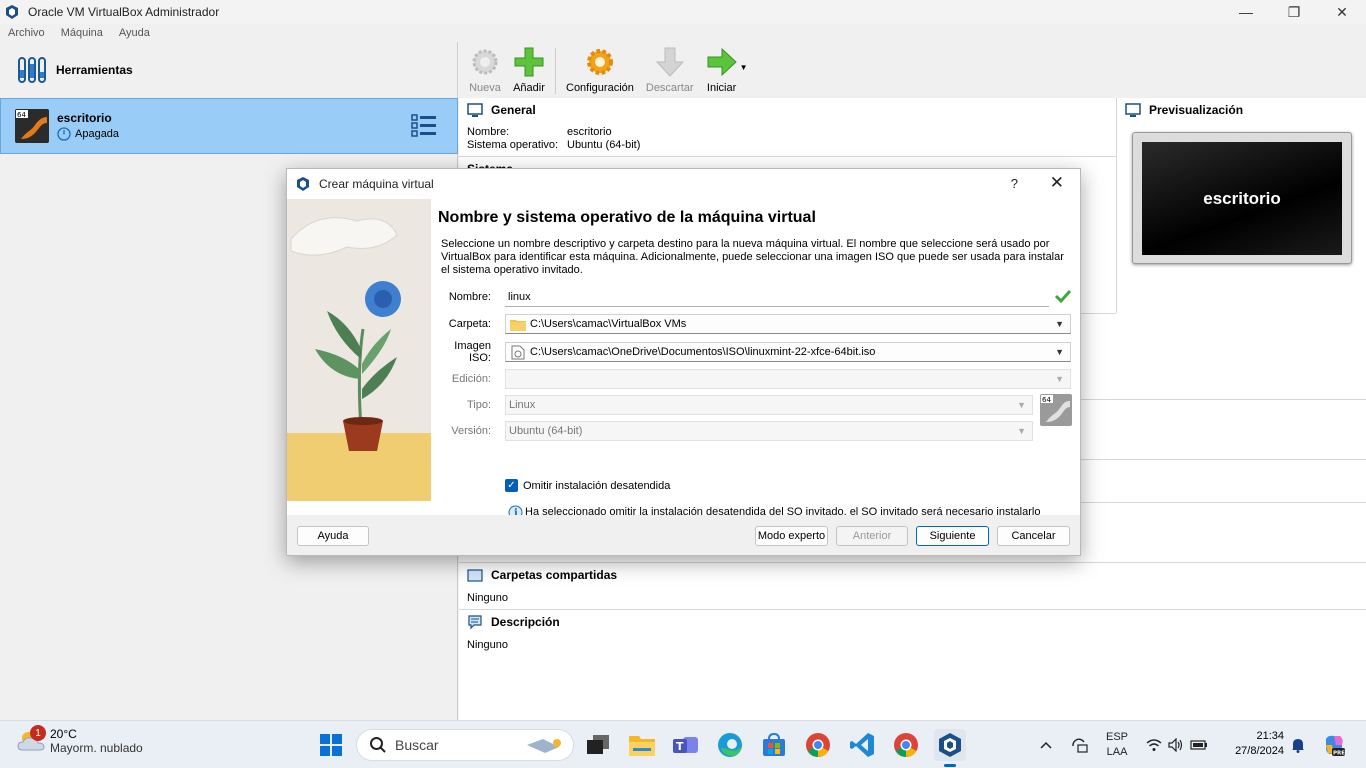 The height and width of the screenshot is (768, 1366). I want to click on ayuda-button: Ayuda, so click(333, 536).